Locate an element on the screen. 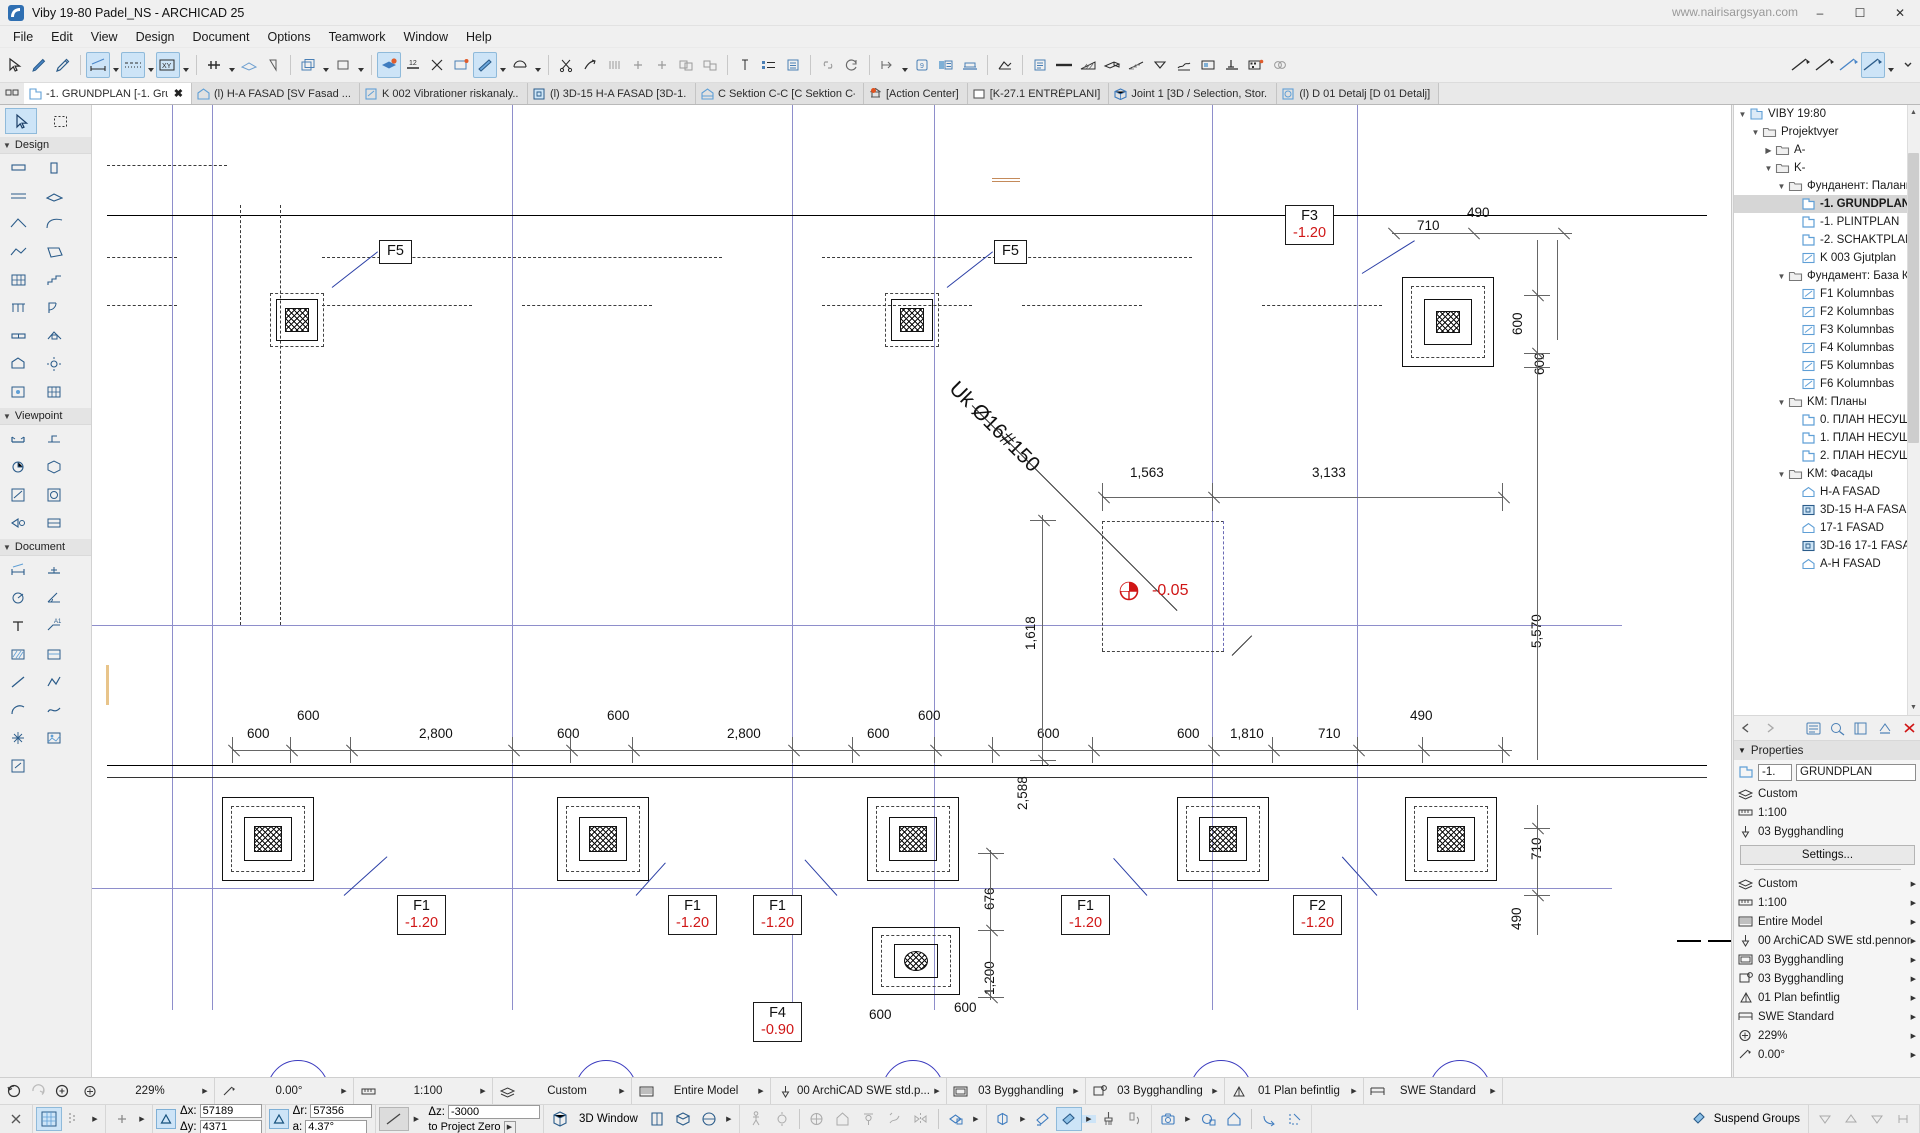 The image size is (1920, 1133). distribute-icon is located at coordinates (1903, 1119).